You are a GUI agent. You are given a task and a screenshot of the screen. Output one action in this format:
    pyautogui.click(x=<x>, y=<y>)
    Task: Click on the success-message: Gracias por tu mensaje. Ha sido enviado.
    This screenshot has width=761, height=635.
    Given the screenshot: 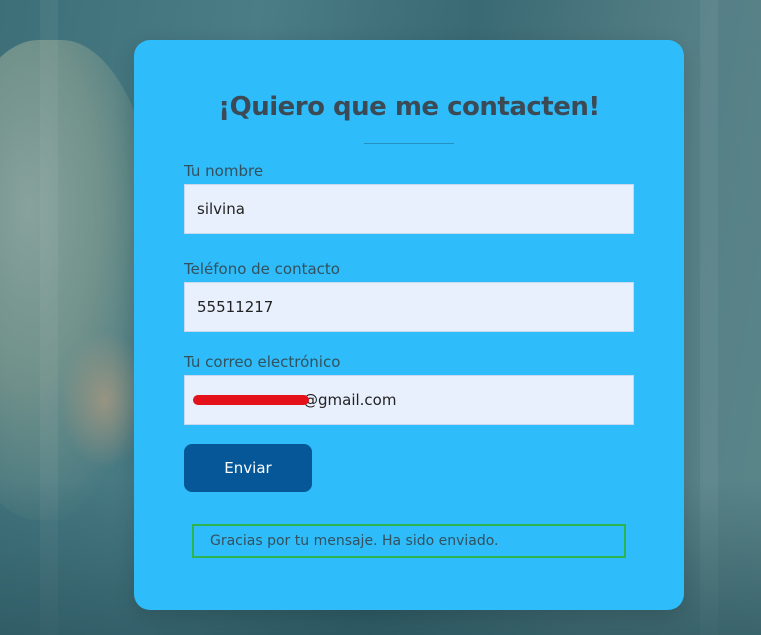 What is the action you would take?
    pyautogui.click(x=409, y=541)
    